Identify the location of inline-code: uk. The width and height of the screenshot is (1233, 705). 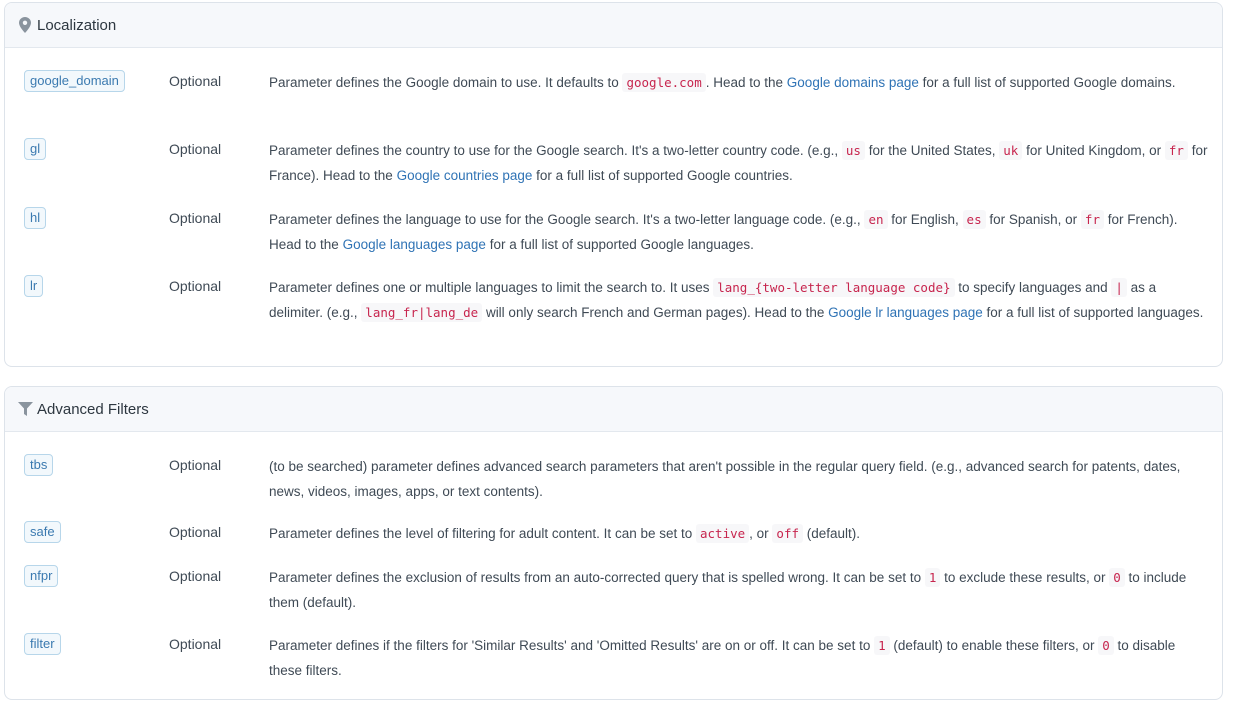
(1011, 150).